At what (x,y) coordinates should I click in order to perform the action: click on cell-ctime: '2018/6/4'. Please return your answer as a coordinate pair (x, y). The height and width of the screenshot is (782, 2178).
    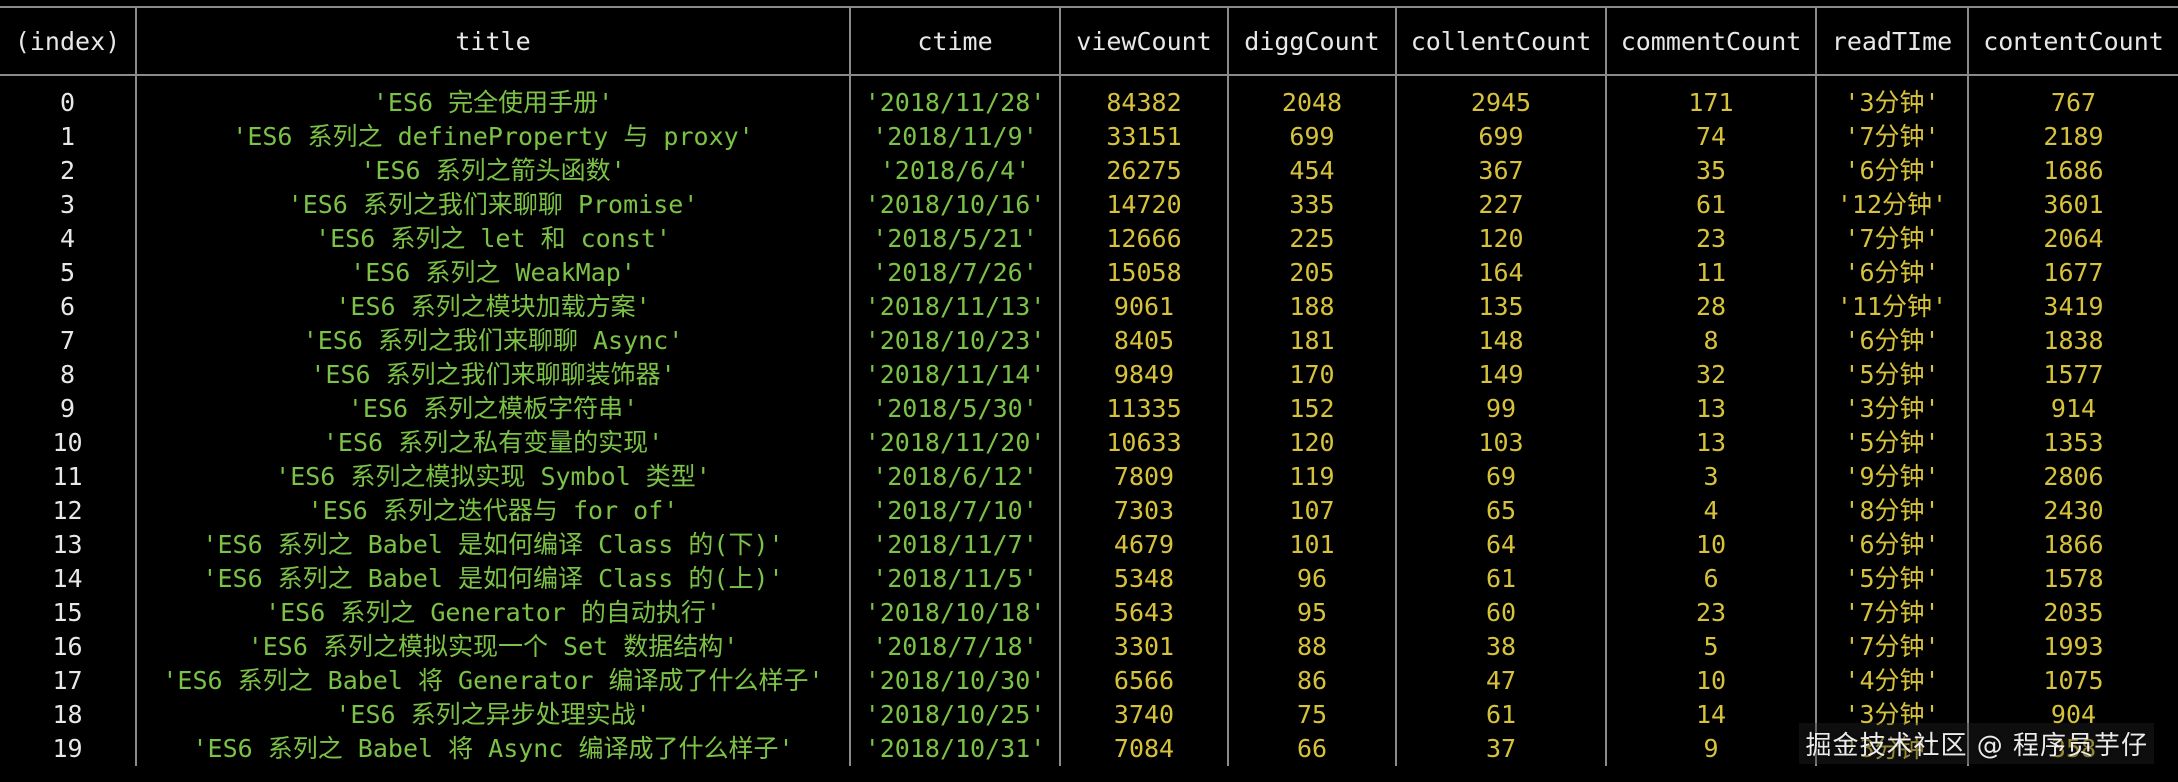
    Looking at the image, I should click on (954, 171).